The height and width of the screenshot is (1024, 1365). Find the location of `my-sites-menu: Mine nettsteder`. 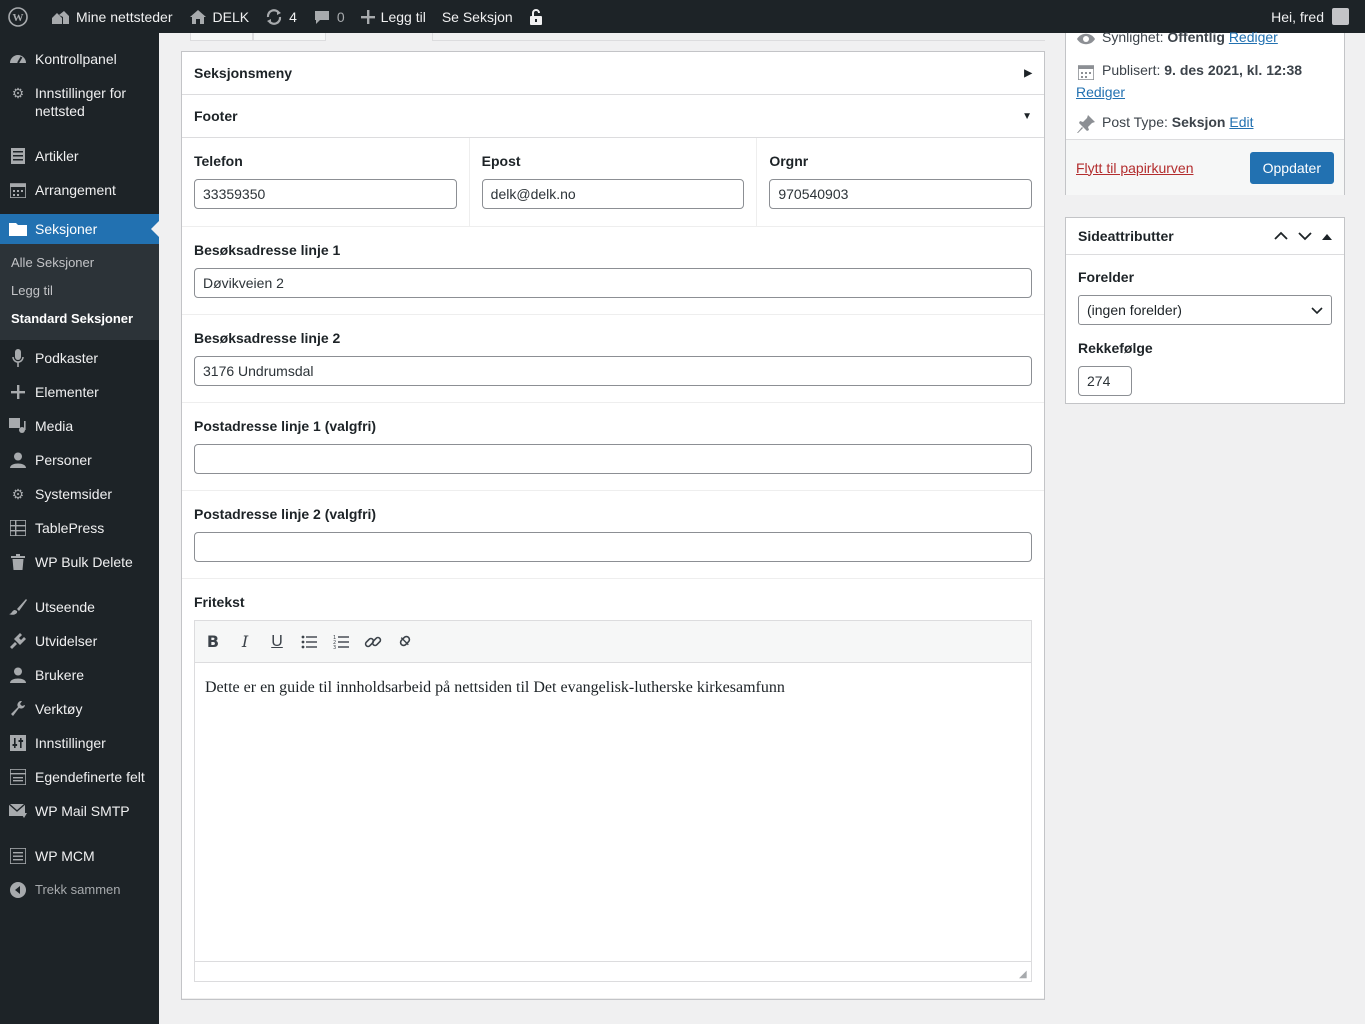

my-sites-menu: Mine nettsteder is located at coordinates (111, 16).